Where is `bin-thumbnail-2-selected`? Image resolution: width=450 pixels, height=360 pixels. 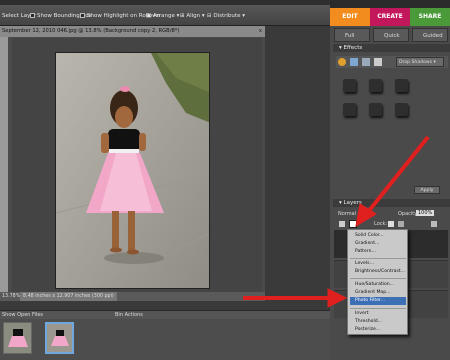
bin-thumbnail-2-selected is located at coordinates (59, 338).